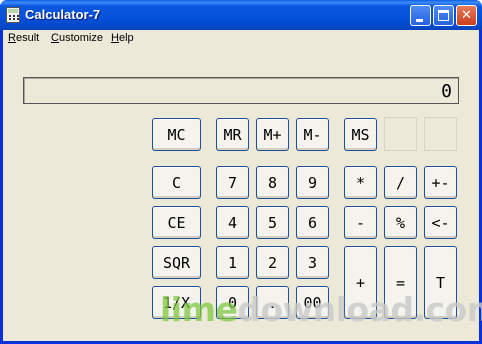 The width and height of the screenshot is (482, 344). I want to click on divide-button: /, so click(400, 182).